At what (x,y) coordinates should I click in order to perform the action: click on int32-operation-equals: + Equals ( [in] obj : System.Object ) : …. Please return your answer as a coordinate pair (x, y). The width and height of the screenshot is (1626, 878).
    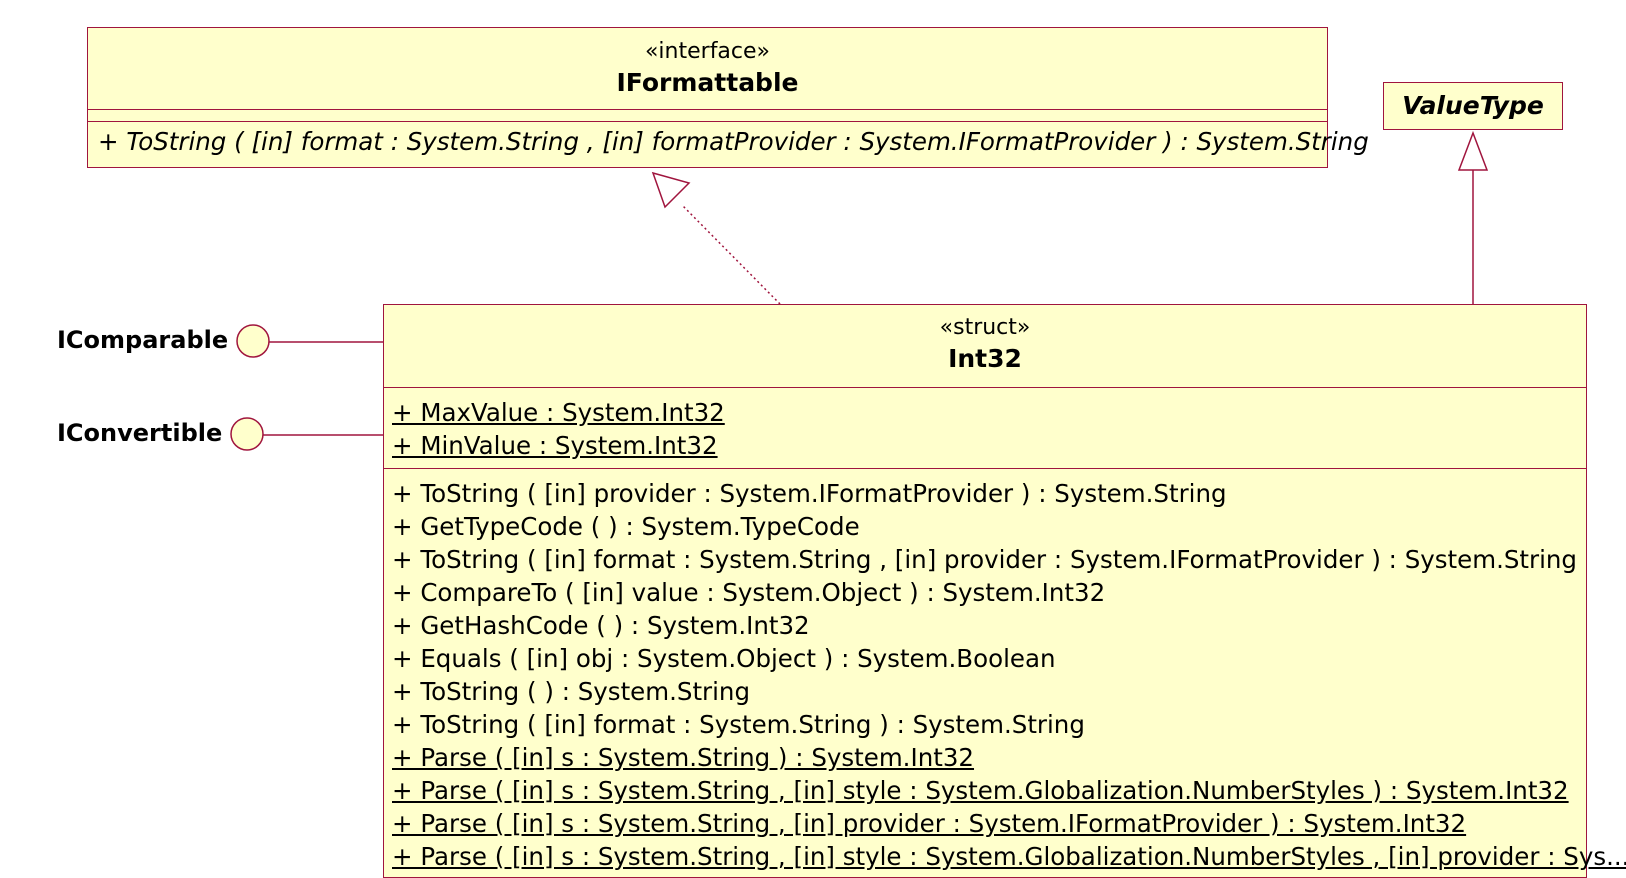
    Looking at the image, I should click on (724, 658).